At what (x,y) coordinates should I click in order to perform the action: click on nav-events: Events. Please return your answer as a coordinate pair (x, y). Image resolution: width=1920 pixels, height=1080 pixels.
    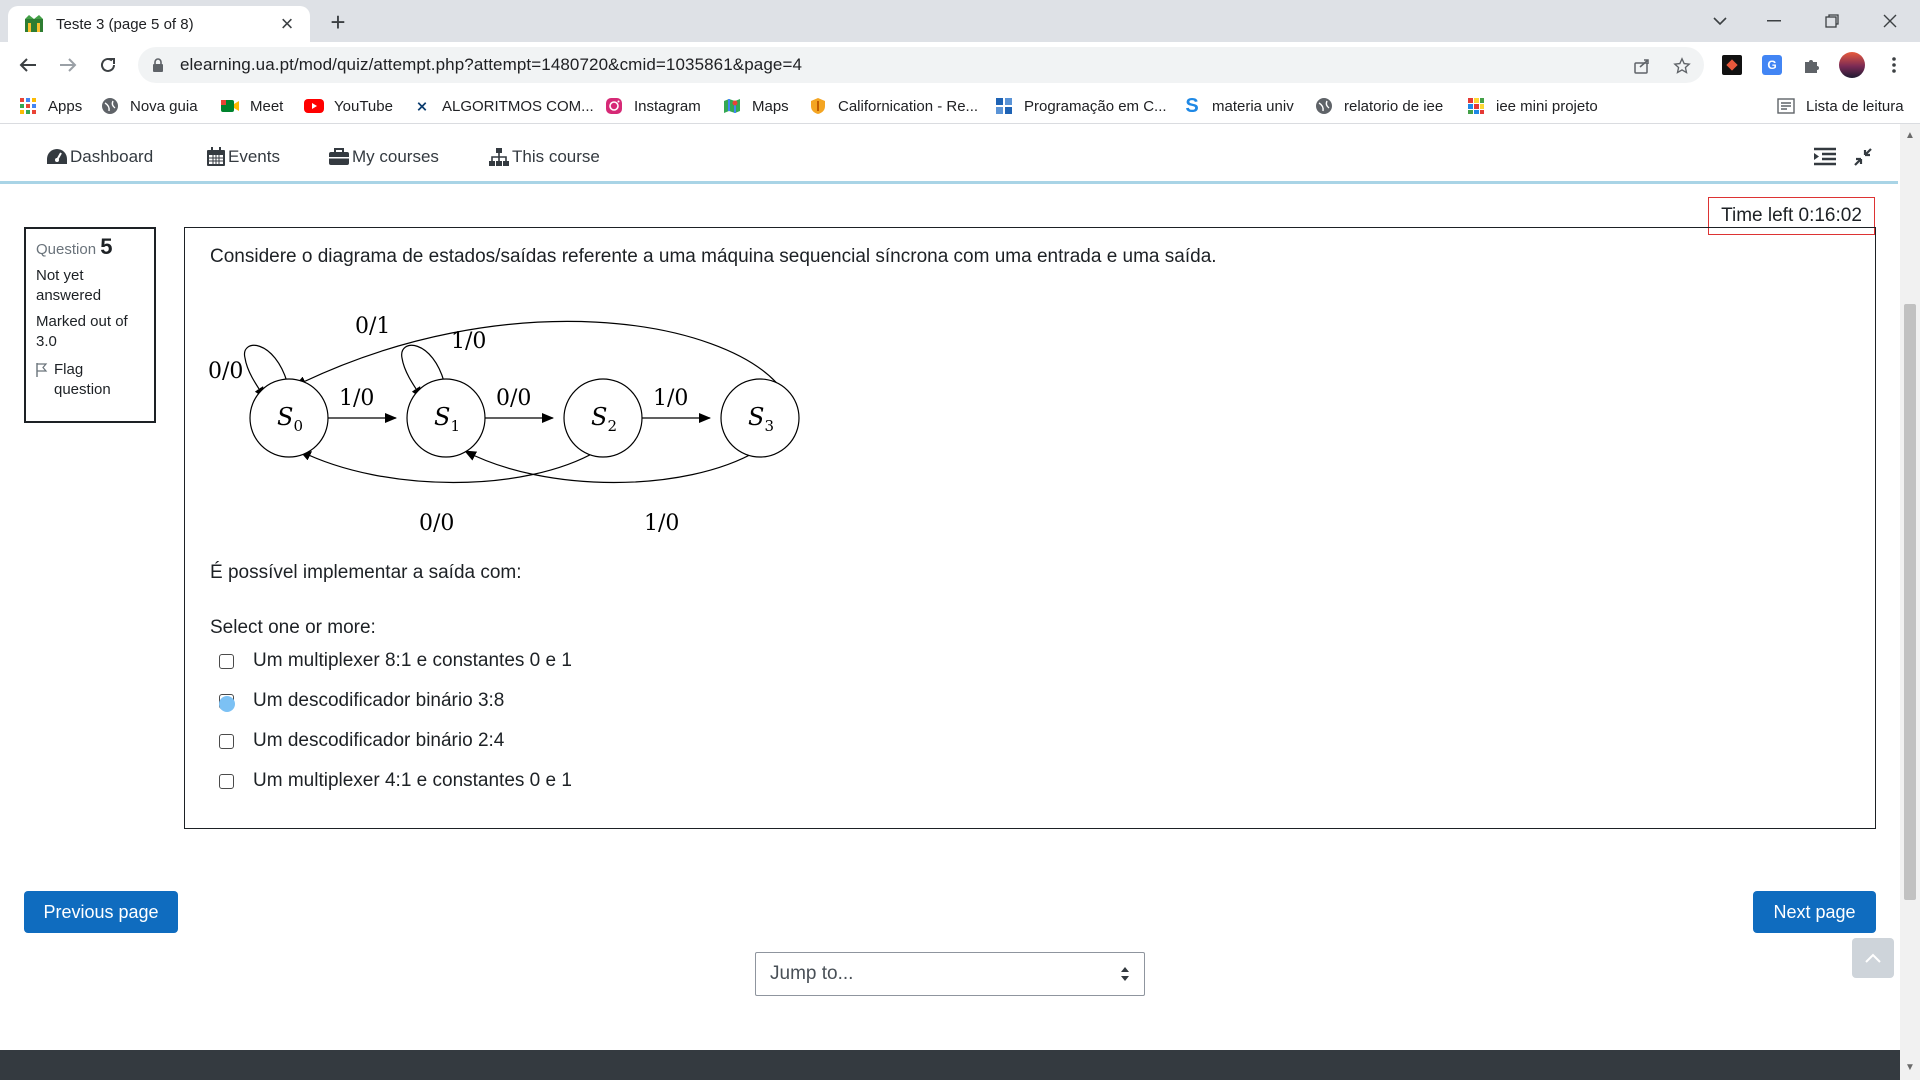
    Looking at the image, I should click on (243, 157).